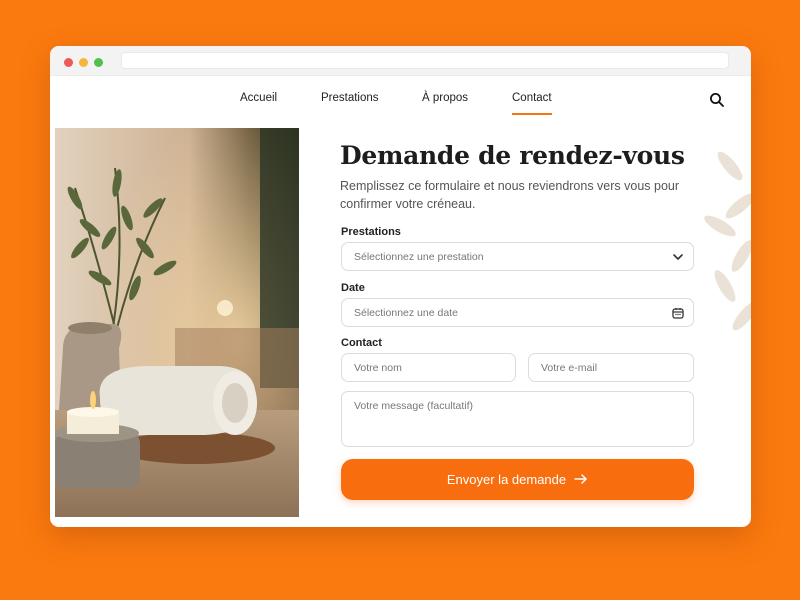  I want to click on minimize-window-dot, so click(83, 62).